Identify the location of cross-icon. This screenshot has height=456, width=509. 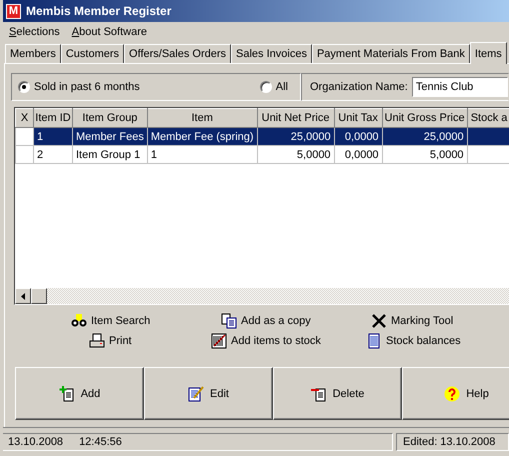
(379, 321).